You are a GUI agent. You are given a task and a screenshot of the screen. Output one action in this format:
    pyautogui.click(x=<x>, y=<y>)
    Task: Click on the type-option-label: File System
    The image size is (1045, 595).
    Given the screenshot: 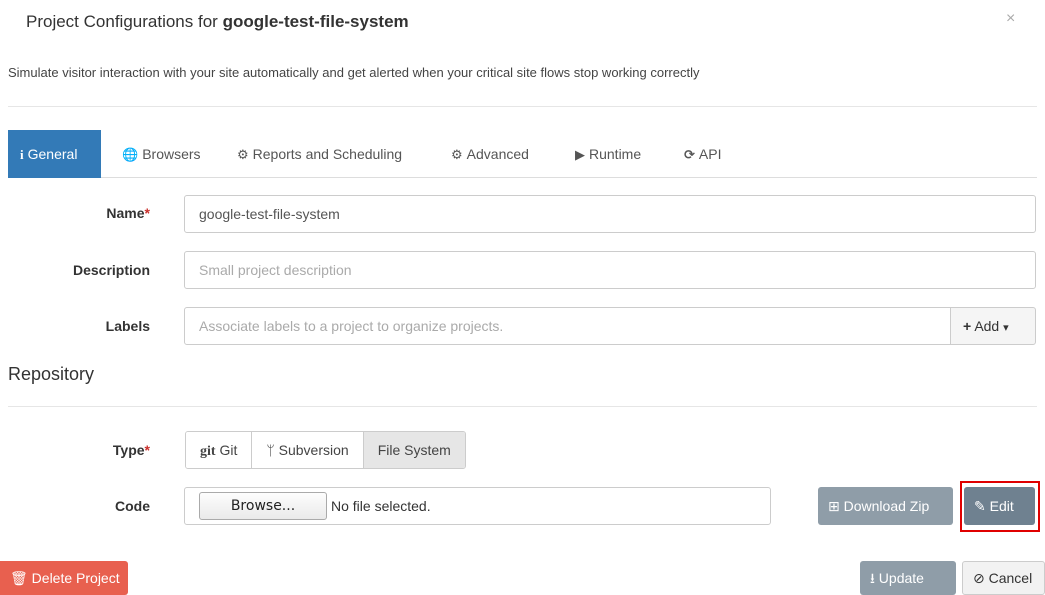 What is the action you would take?
    pyautogui.click(x=414, y=450)
    